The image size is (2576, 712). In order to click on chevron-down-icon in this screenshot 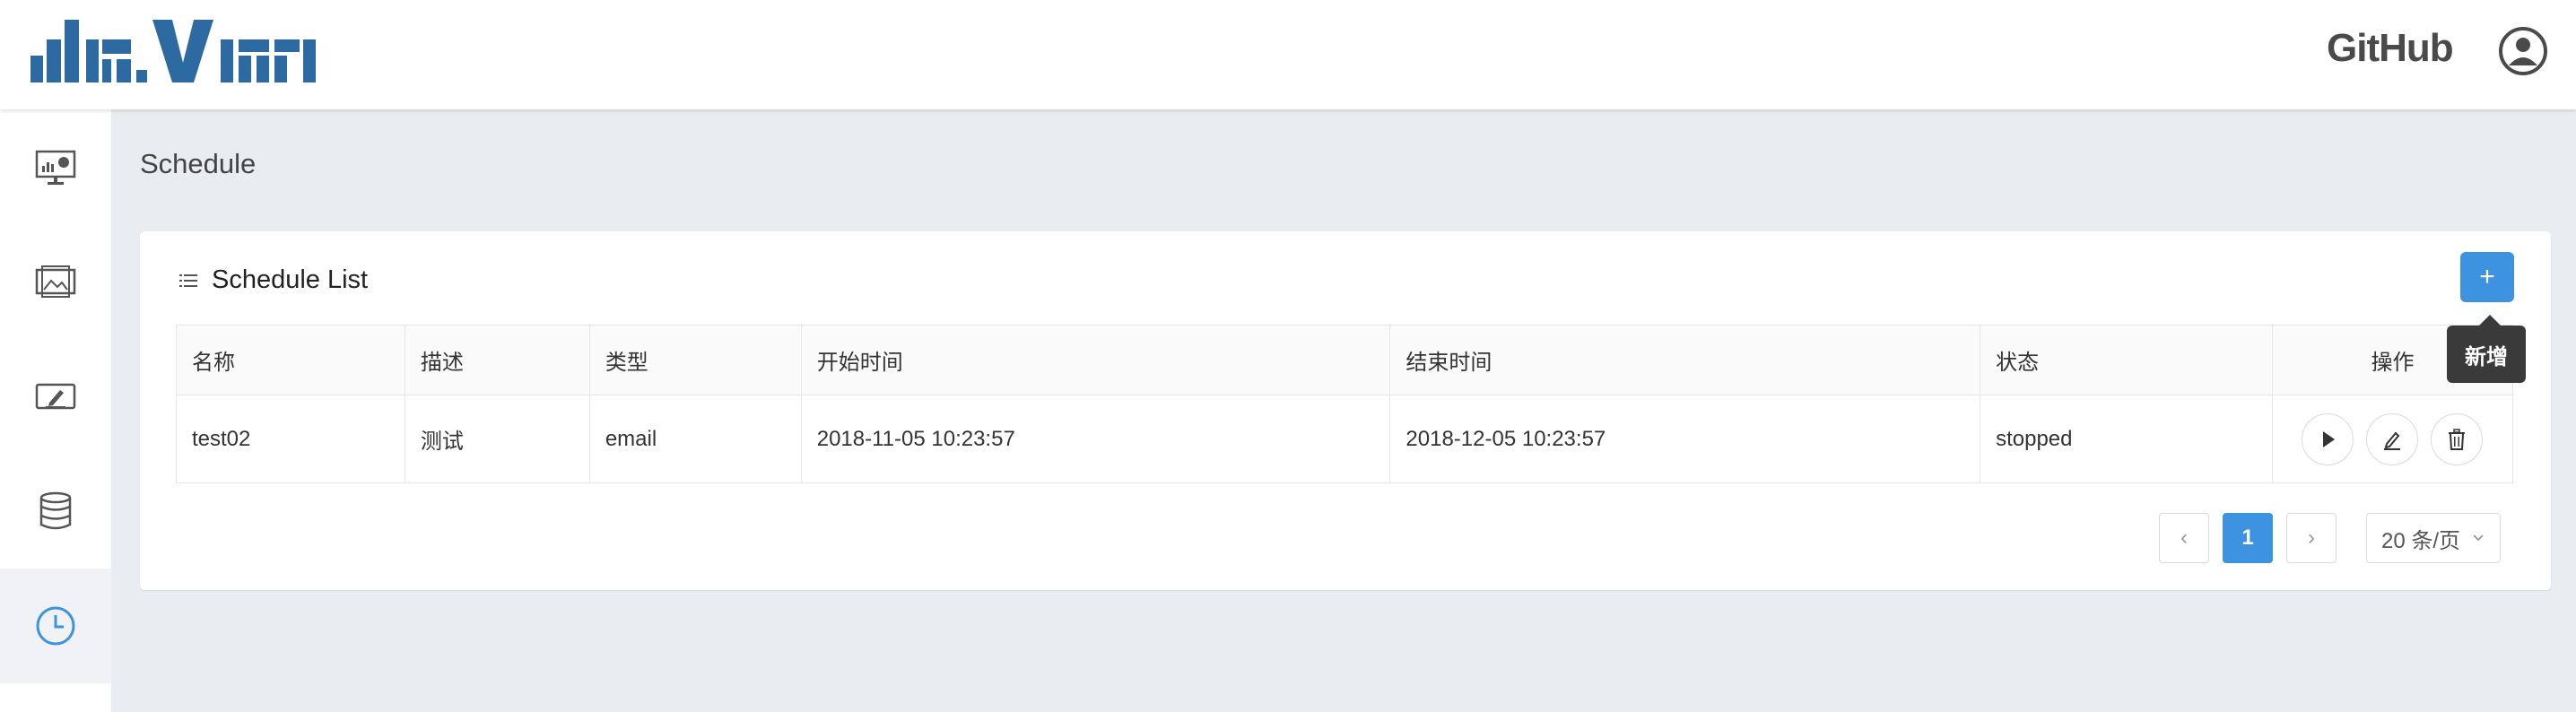, I will do `click(2478, 538)`.